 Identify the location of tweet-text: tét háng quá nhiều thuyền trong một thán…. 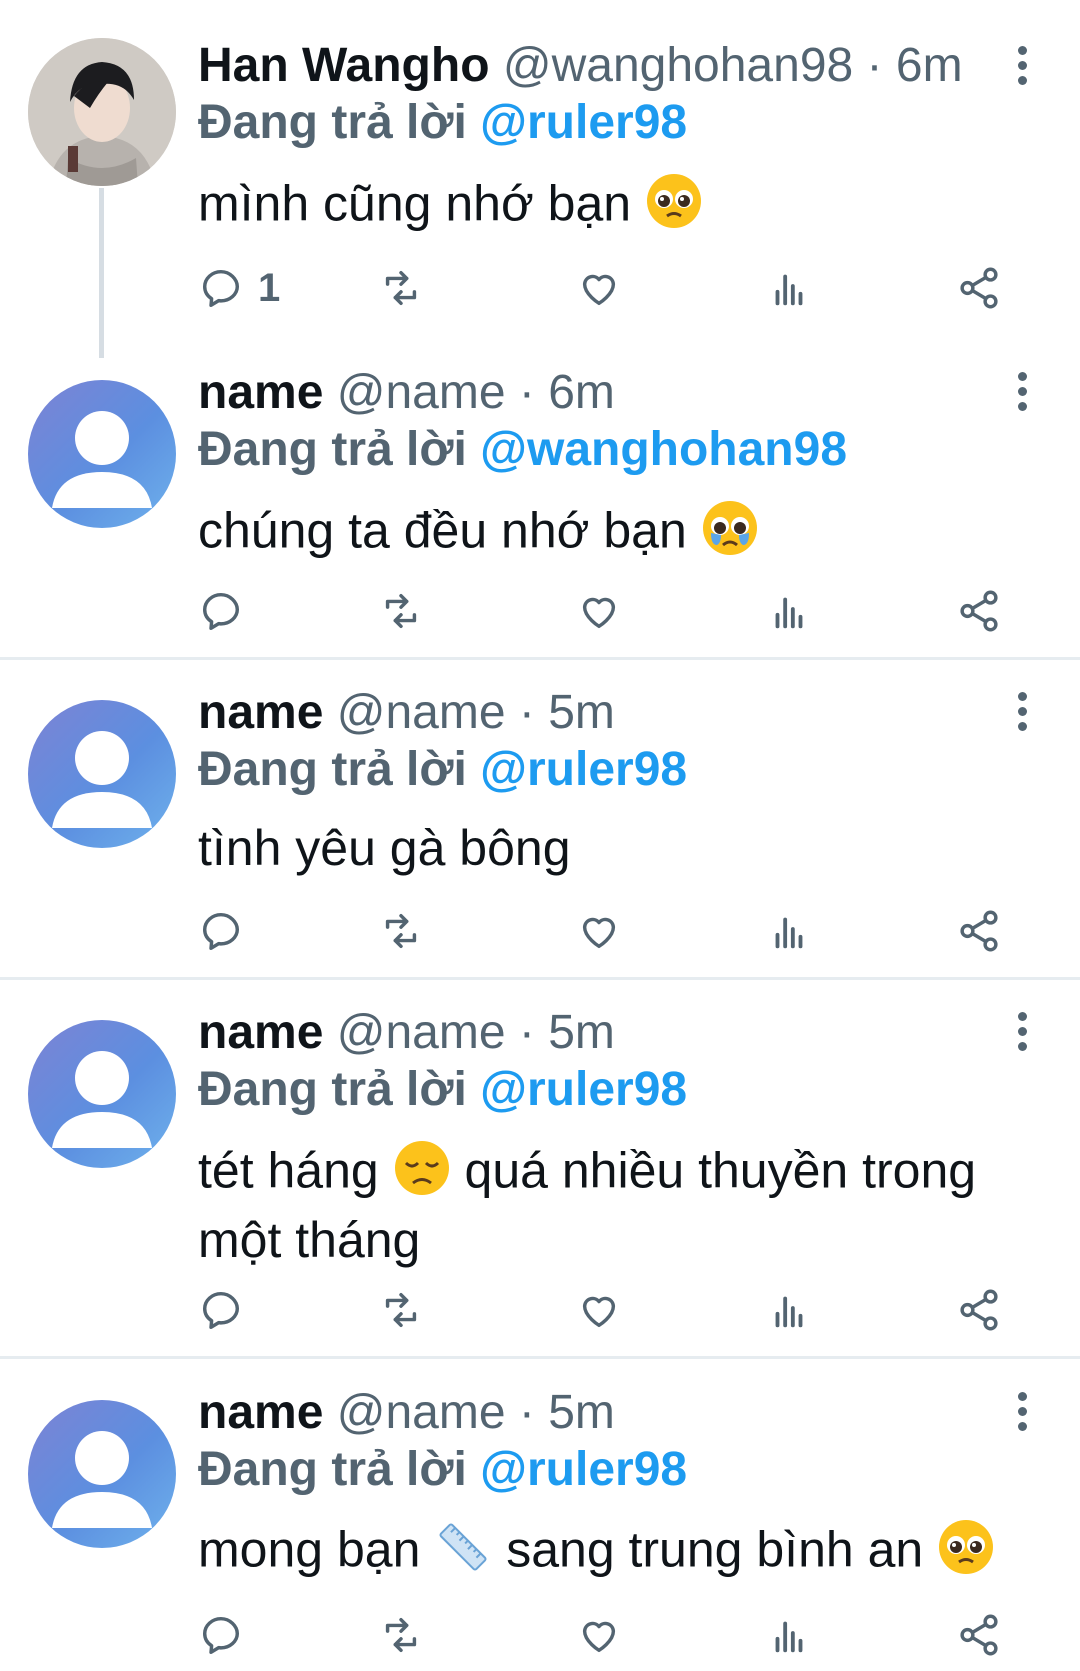
(609, 1204).